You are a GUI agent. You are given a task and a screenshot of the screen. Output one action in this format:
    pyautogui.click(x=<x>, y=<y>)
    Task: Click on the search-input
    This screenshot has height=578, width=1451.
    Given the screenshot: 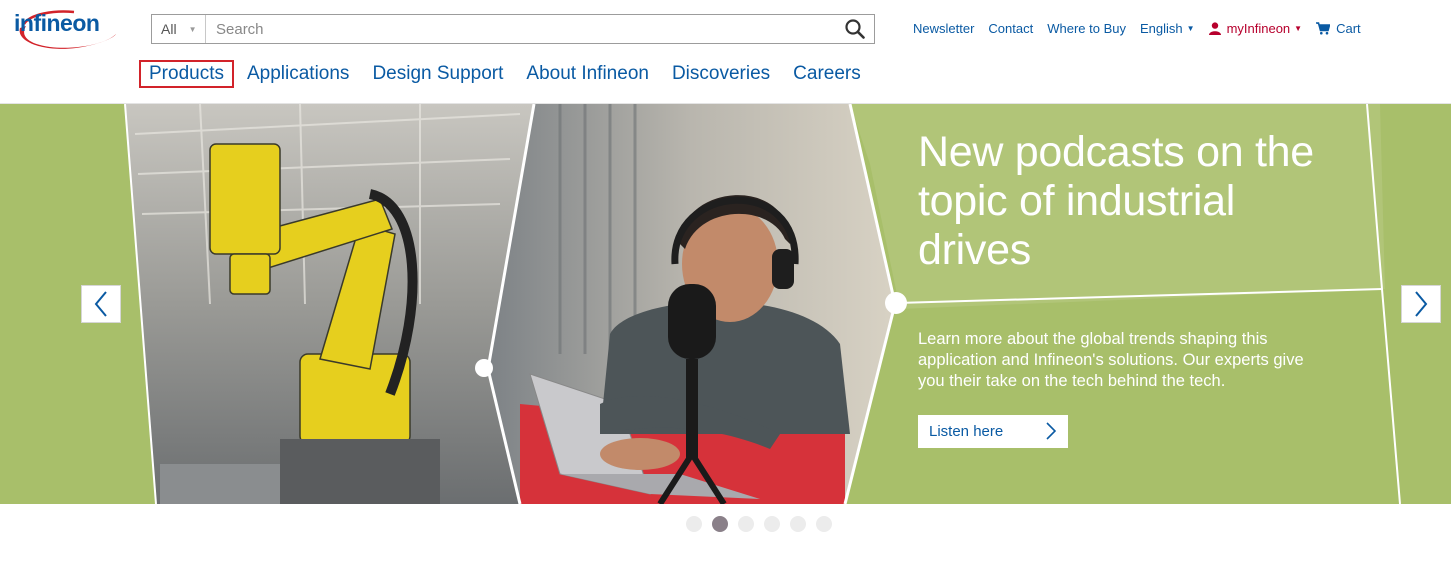 What is the action you would take?
    pyautogui.click(x=521, y=29)
    